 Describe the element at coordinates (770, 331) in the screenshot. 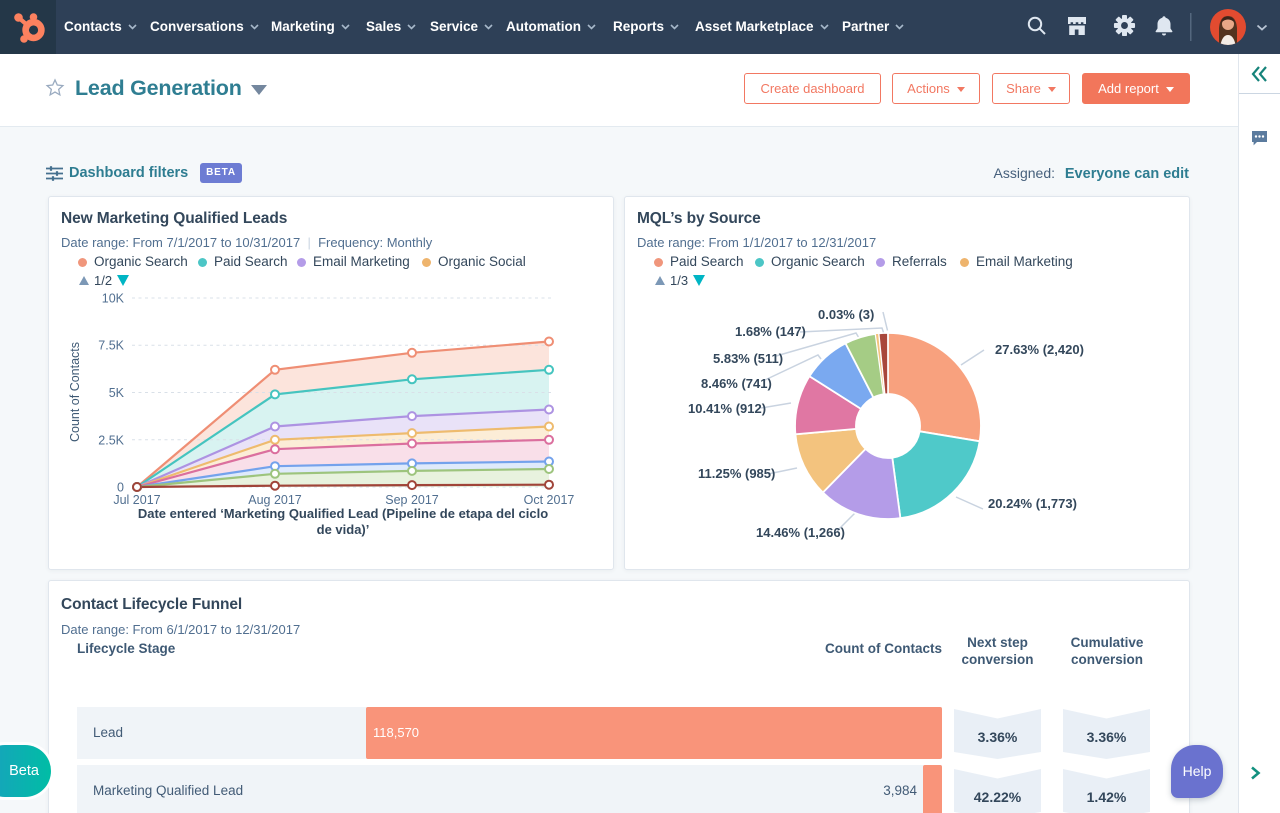

I see `svg-text: 1.68% (147)` at that location.